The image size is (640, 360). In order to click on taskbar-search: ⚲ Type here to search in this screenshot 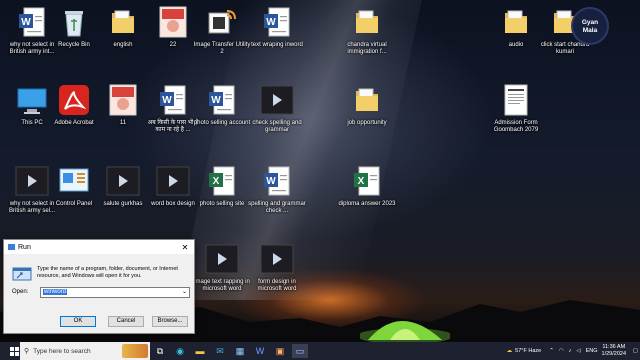, I will do `click(85, 351)`.